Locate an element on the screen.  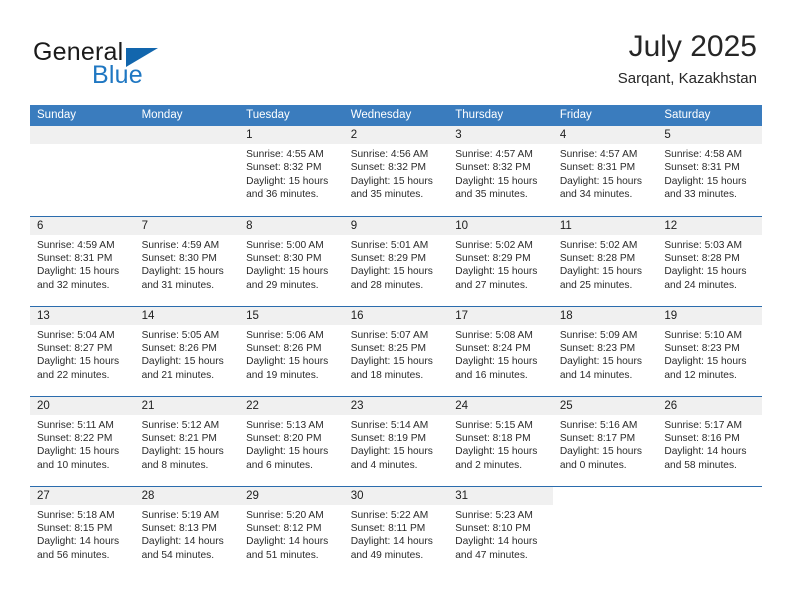
sunset-text: Sunset: 8:23 PM is located at coordinates (597, 348).